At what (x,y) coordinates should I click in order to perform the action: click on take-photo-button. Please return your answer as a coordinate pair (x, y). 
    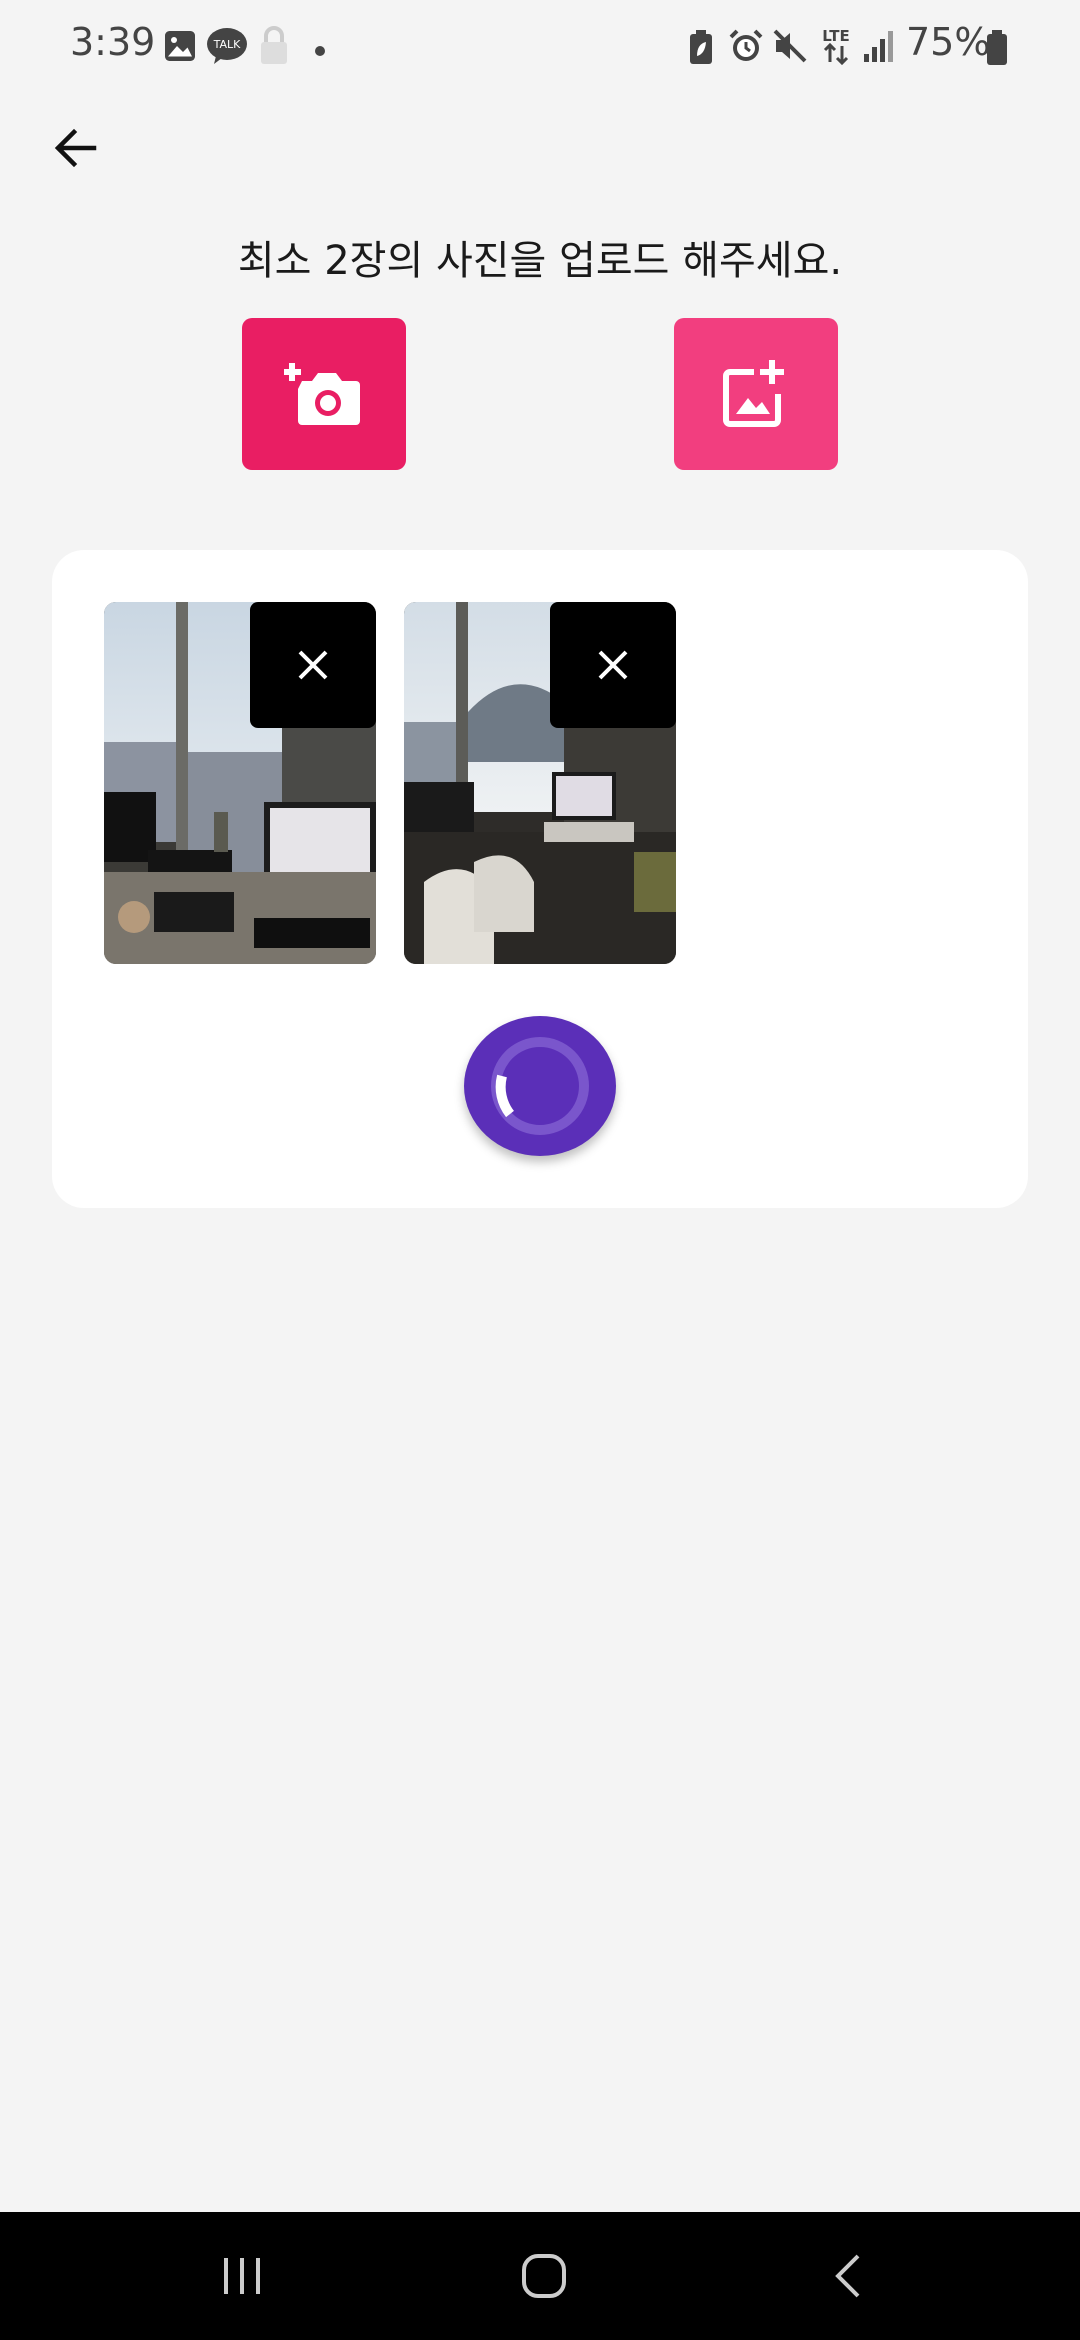
    Looking at the image, I should click on (324, 394).